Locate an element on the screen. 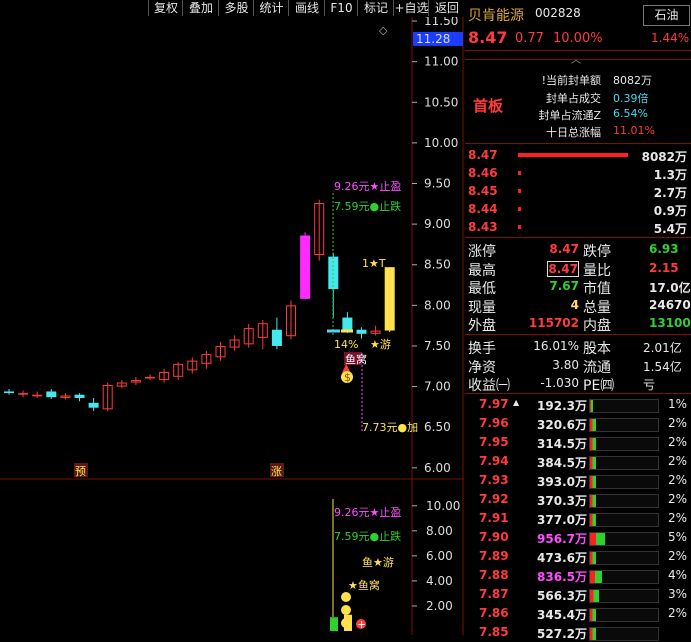  level-price: 7.85 is located at coordinates (494, 632).